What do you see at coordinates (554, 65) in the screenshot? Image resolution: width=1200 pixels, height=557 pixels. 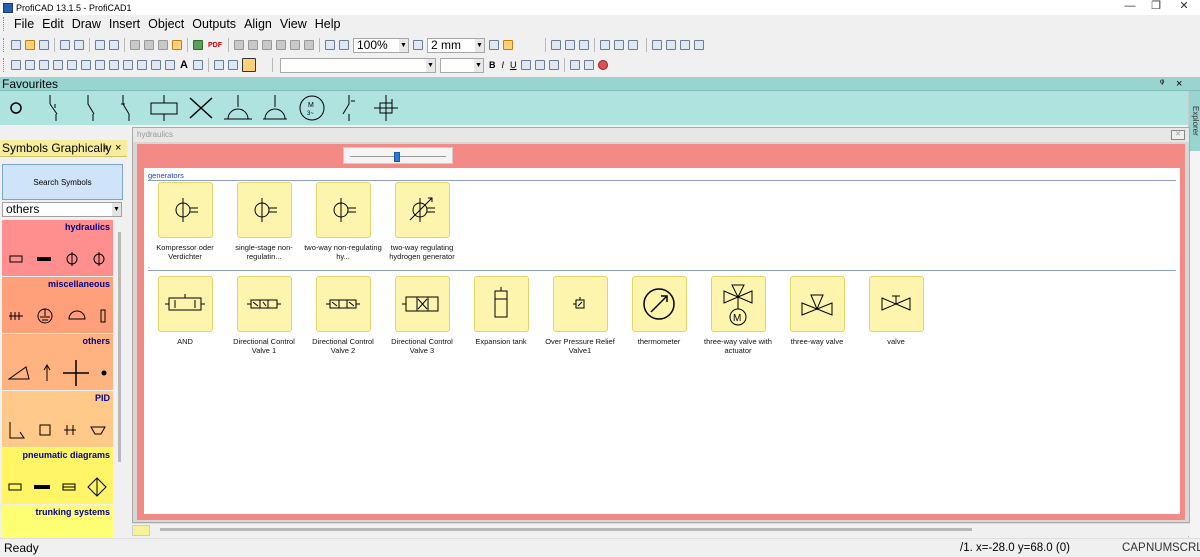 I see `text-align-right-icon` at bounding box center [554, 65].